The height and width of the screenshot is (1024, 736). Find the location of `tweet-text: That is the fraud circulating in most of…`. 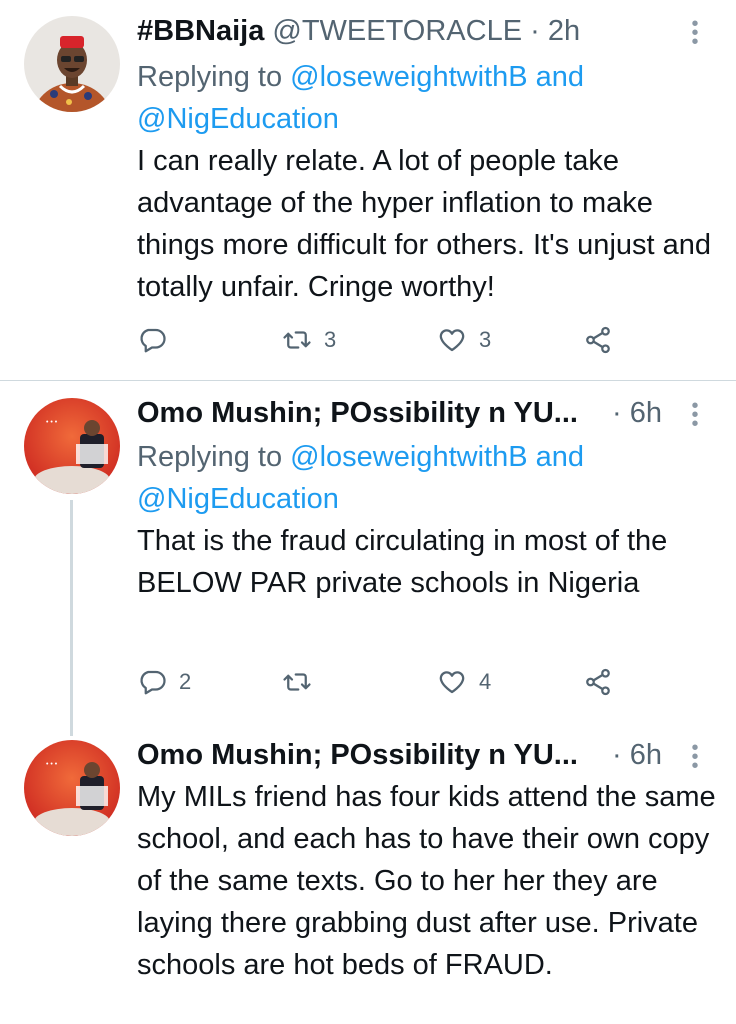

tweet-text: That is the fraud circulating in most of… is located at coordinates (402, 562).